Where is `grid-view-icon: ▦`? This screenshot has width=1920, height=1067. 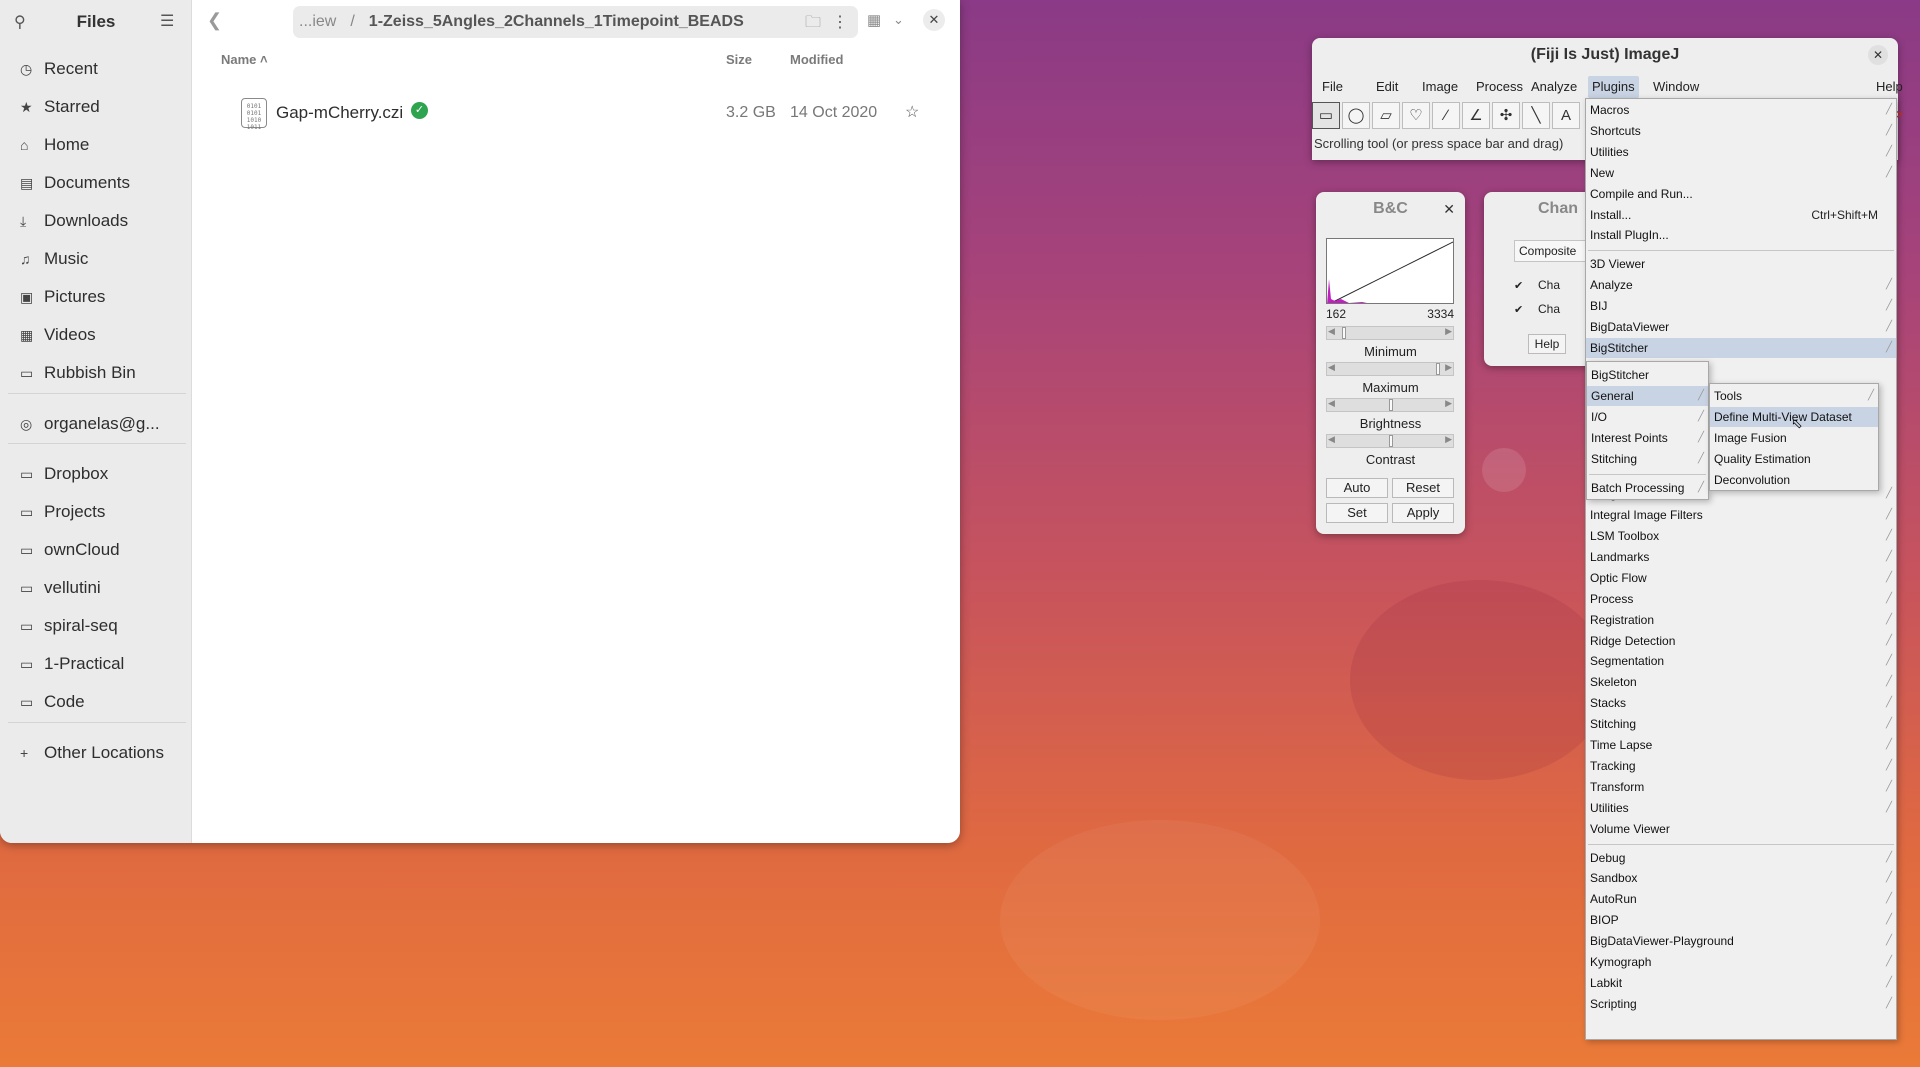 grid-view-icon: ▦ is located at coordinates (874, 20).